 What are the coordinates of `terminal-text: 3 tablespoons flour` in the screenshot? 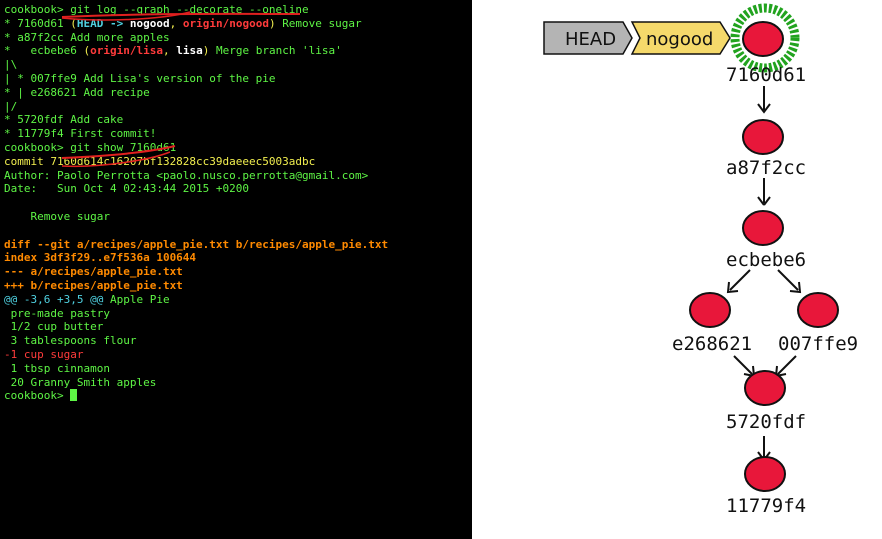 It's located at (70, 341).